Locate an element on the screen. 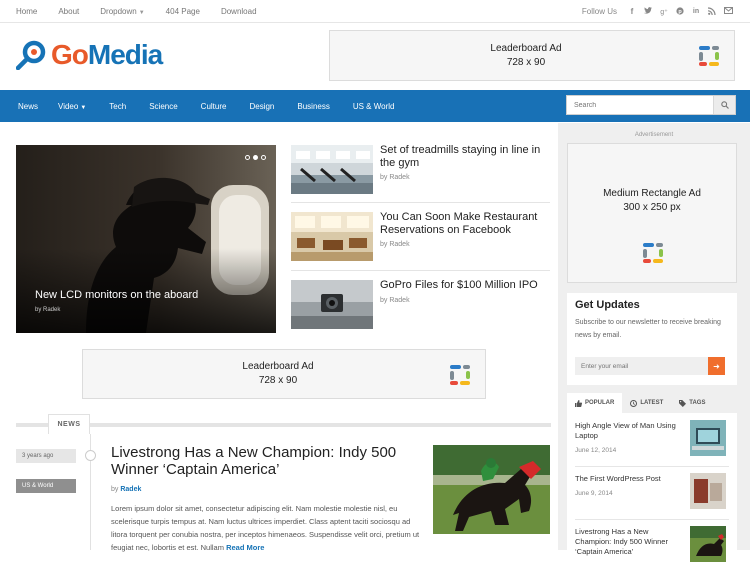  tab-popular: POPULAR is located at coordinates (595, 403).